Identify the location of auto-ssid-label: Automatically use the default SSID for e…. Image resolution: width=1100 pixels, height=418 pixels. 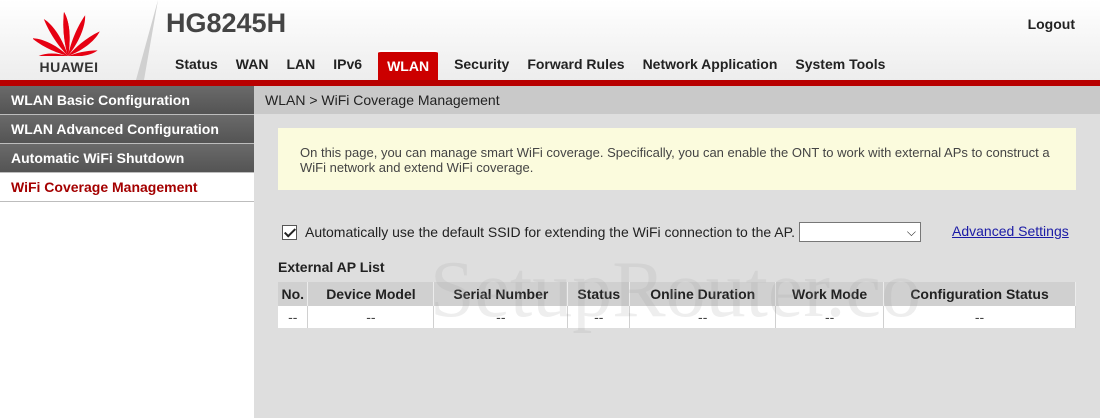
(550, 232).